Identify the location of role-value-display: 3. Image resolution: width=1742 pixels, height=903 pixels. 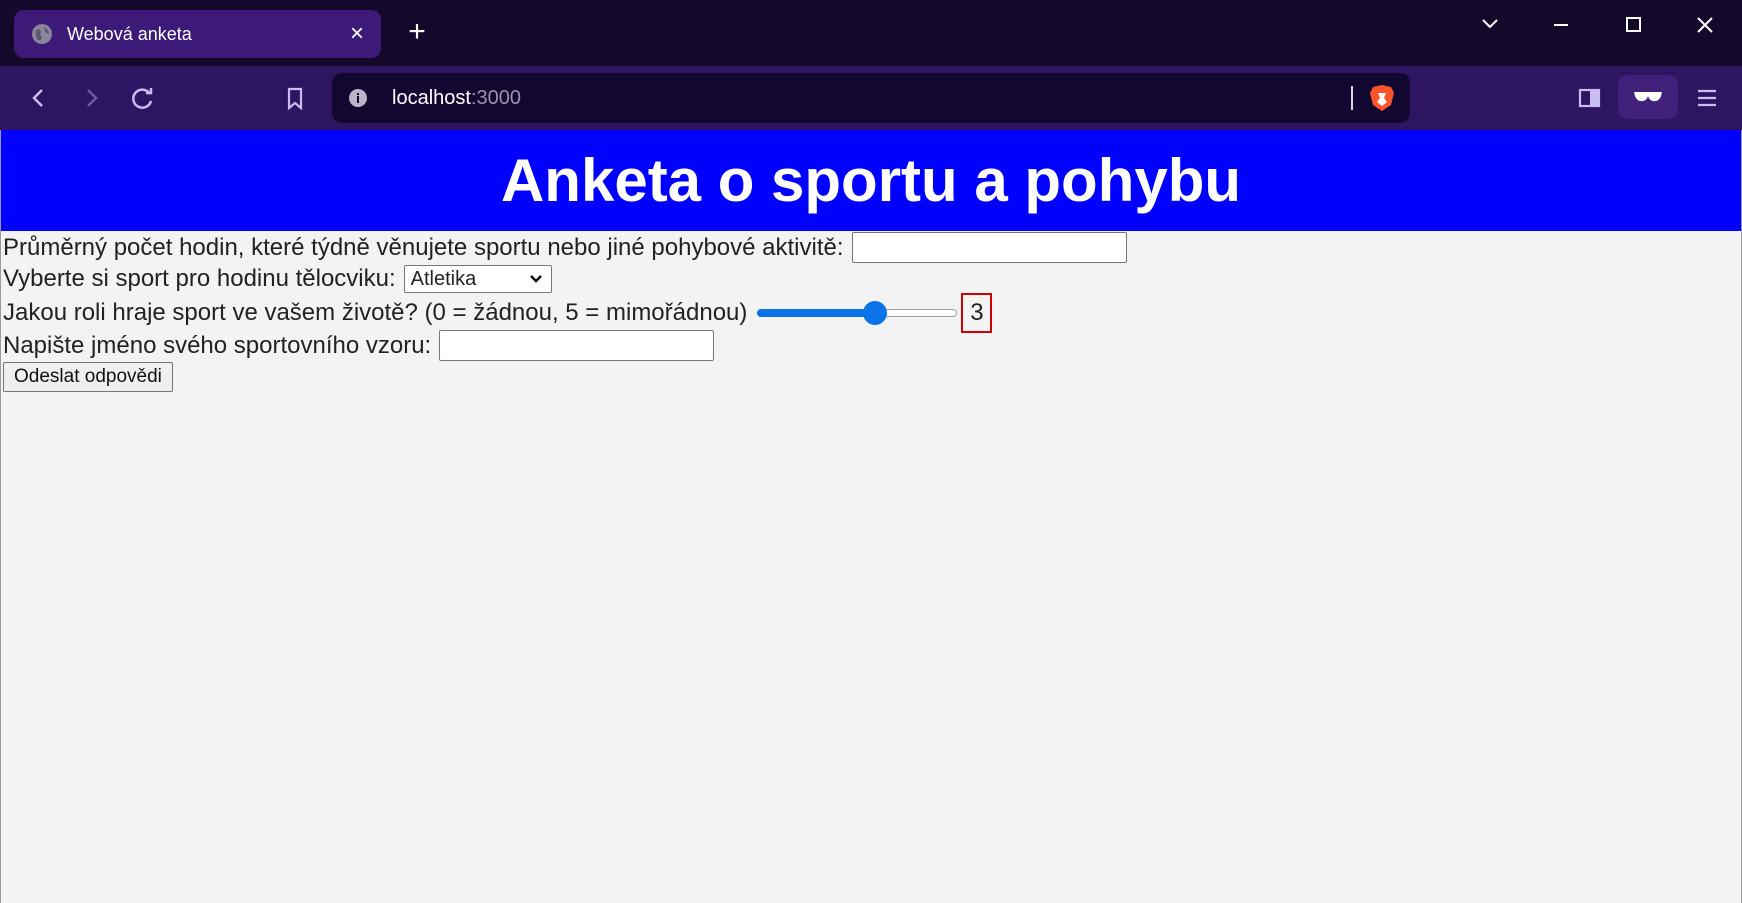
(977, 313).